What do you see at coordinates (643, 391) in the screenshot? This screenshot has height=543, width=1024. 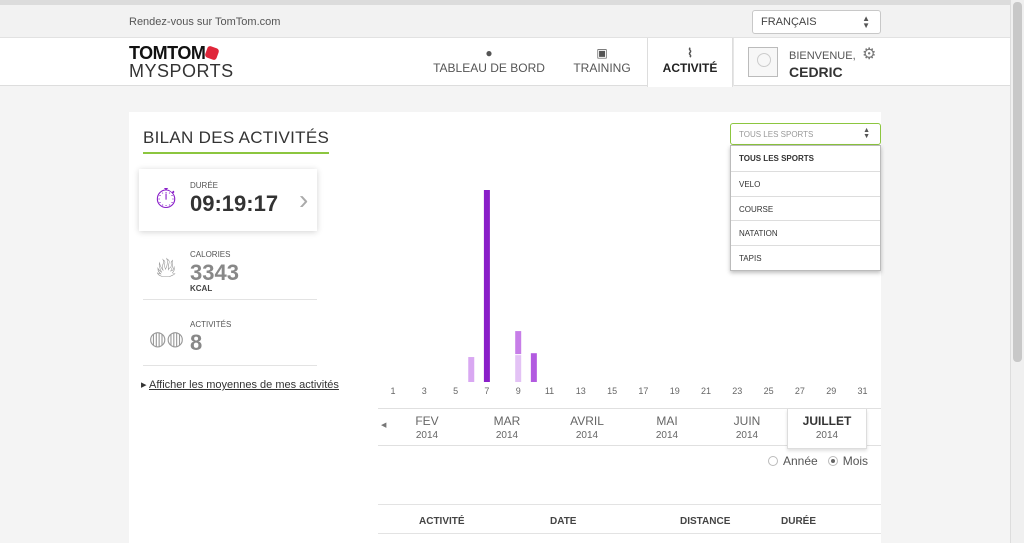 I see `x-tick-label: 17` at bounding box center [643, 391].